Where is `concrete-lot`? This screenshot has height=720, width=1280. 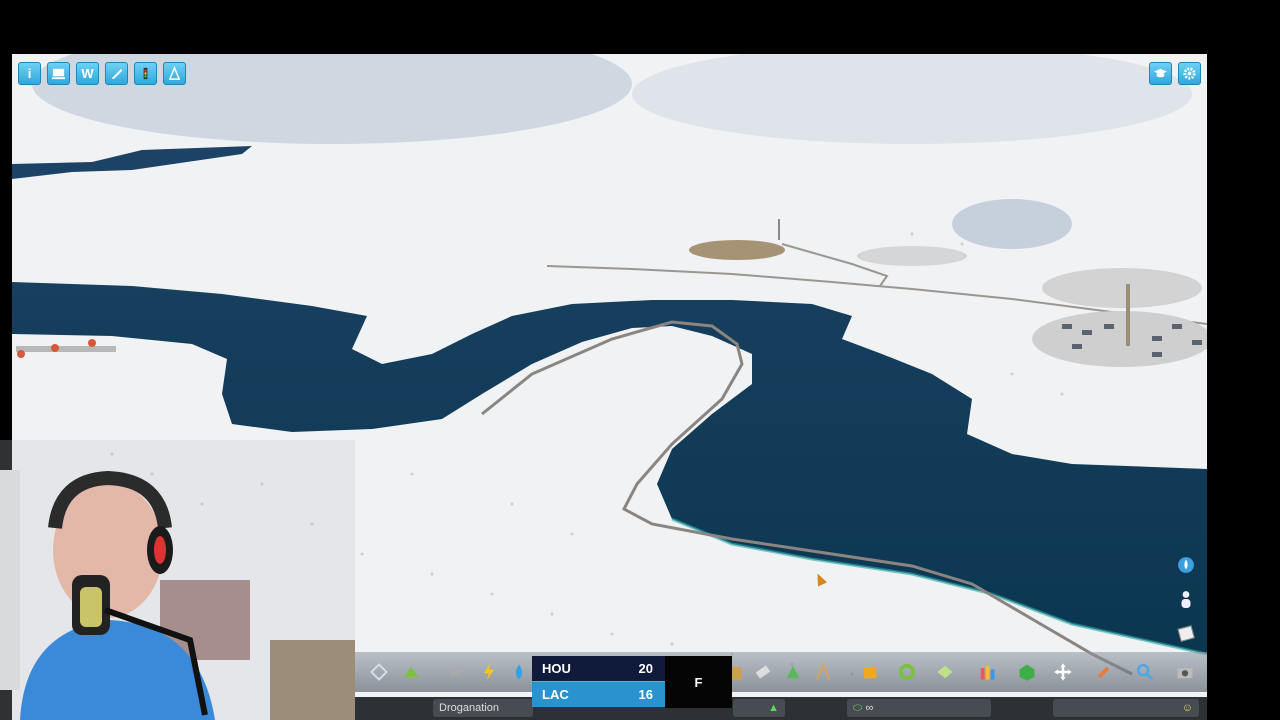
concrete-lot is located at coordinates (912, 256).